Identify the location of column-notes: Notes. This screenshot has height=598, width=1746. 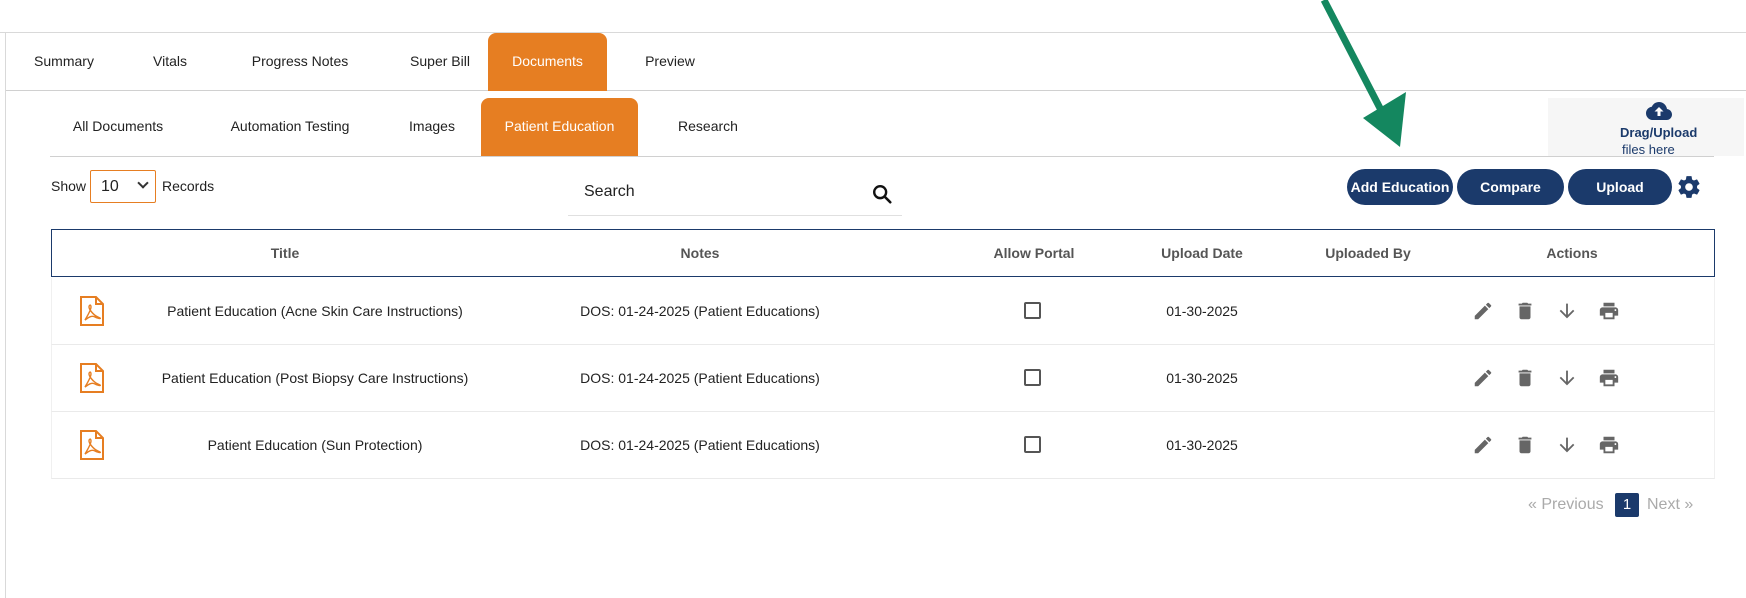
(700, 253).